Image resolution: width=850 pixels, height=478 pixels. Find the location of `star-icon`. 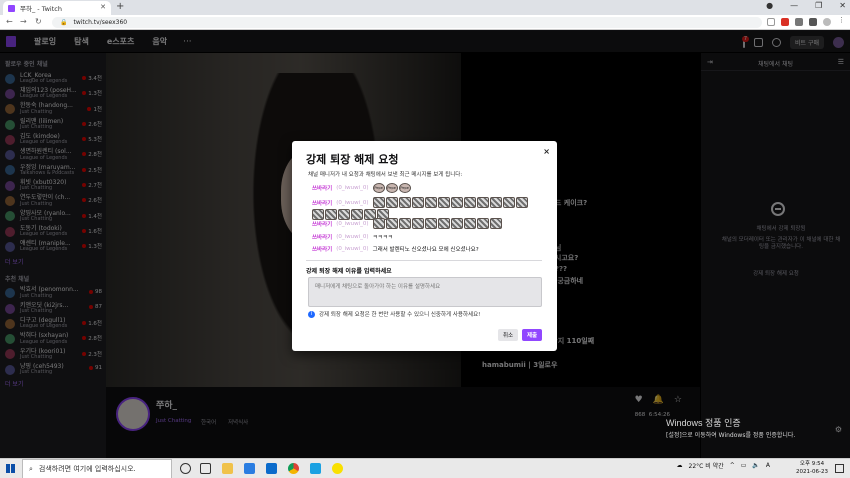

star-icon is located at coordinates (771, 22).